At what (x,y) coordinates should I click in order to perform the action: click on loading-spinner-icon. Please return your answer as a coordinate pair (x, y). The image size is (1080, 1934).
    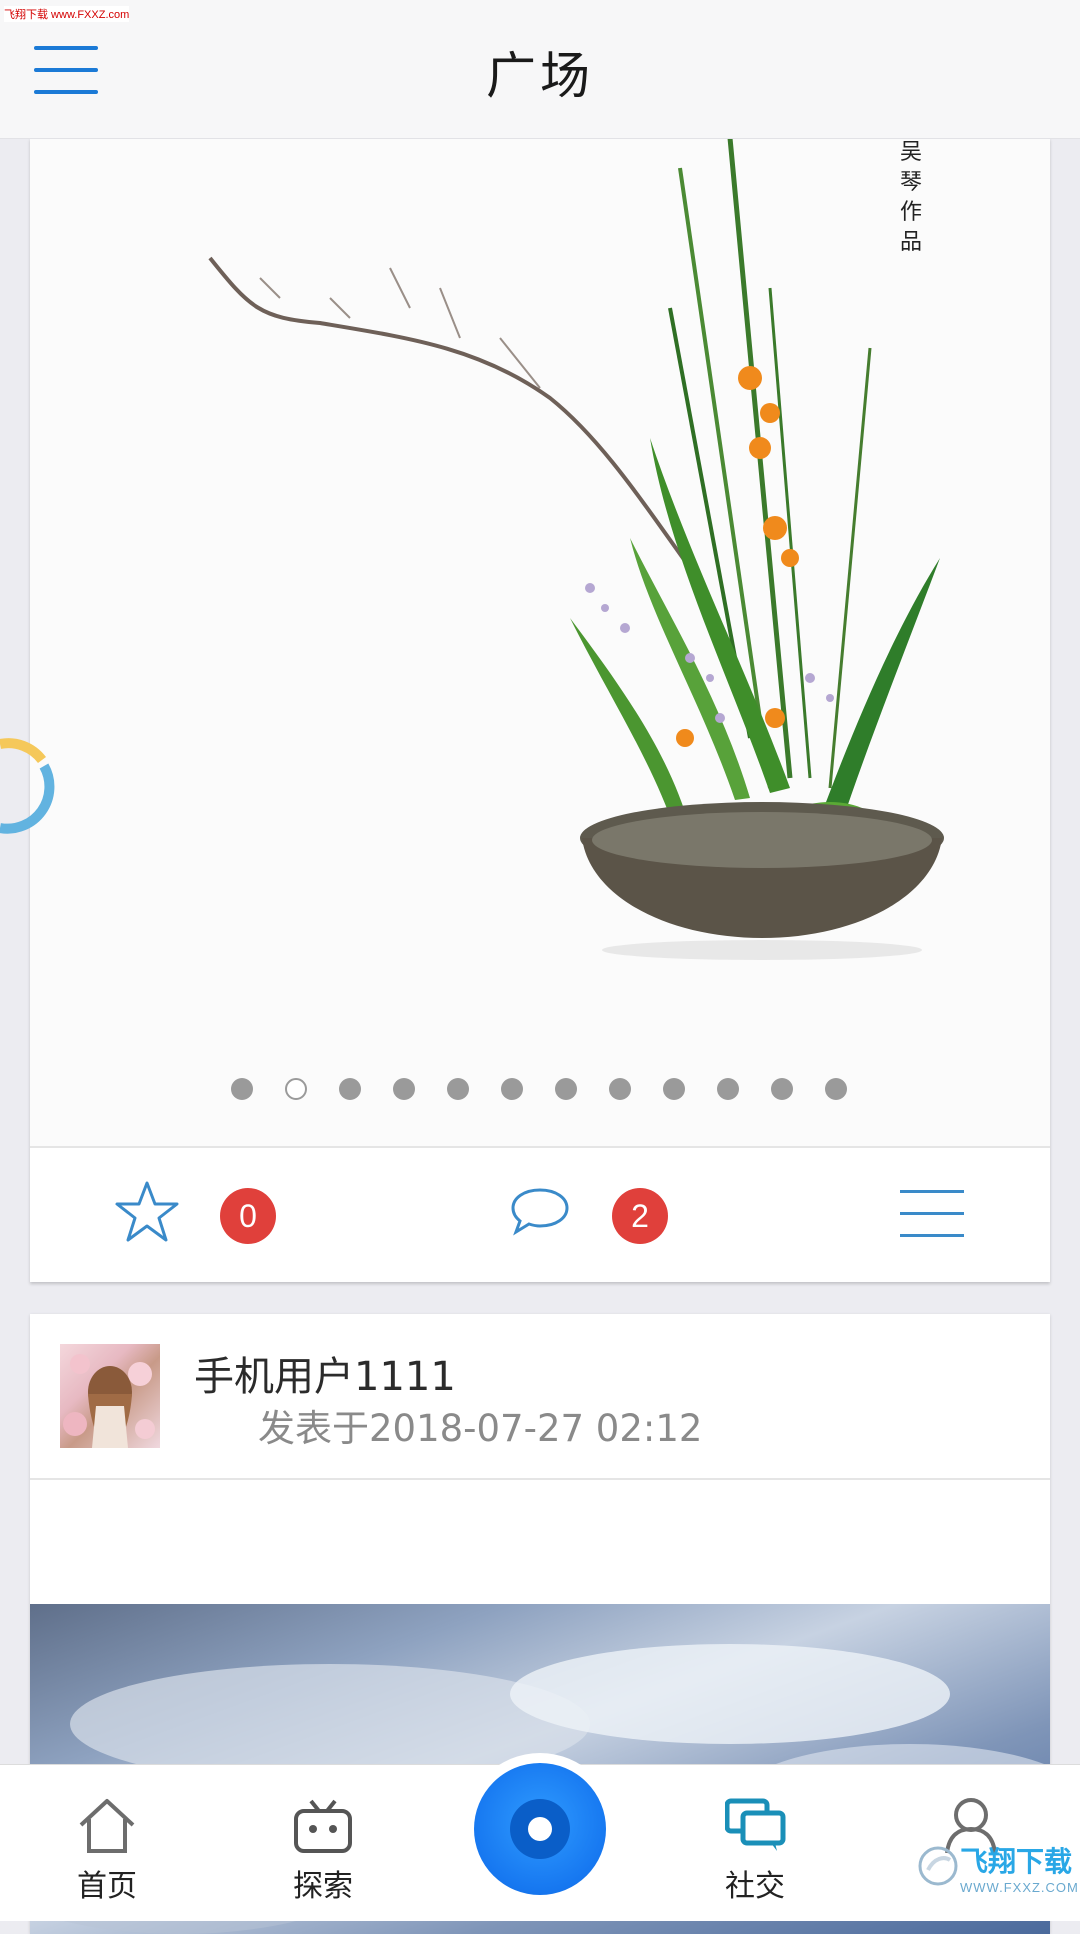
    Looking at the image, I should click on (33, 780).